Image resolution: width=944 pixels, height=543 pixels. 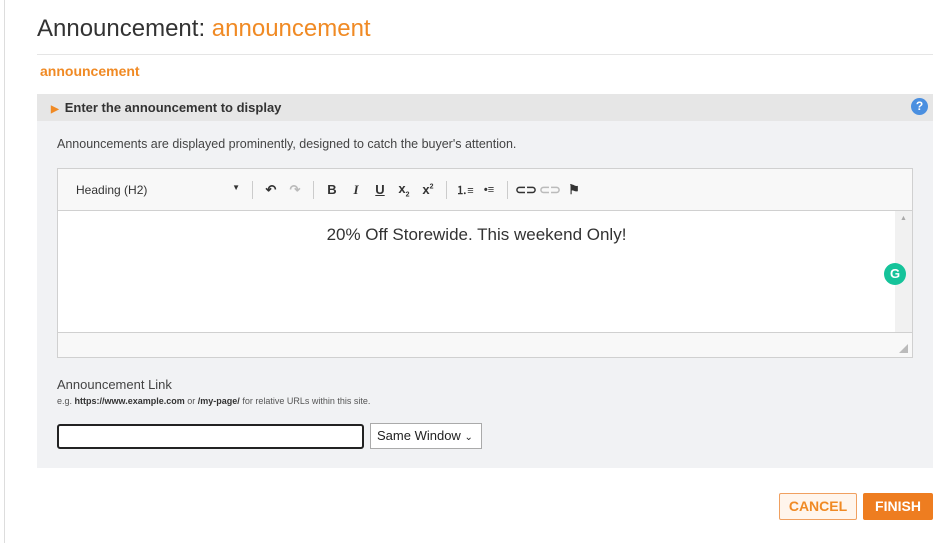 What do you see at coordinates (380, 189) in the screenshot?
I see `underline-icon: U` at bounding box center [380, 189].